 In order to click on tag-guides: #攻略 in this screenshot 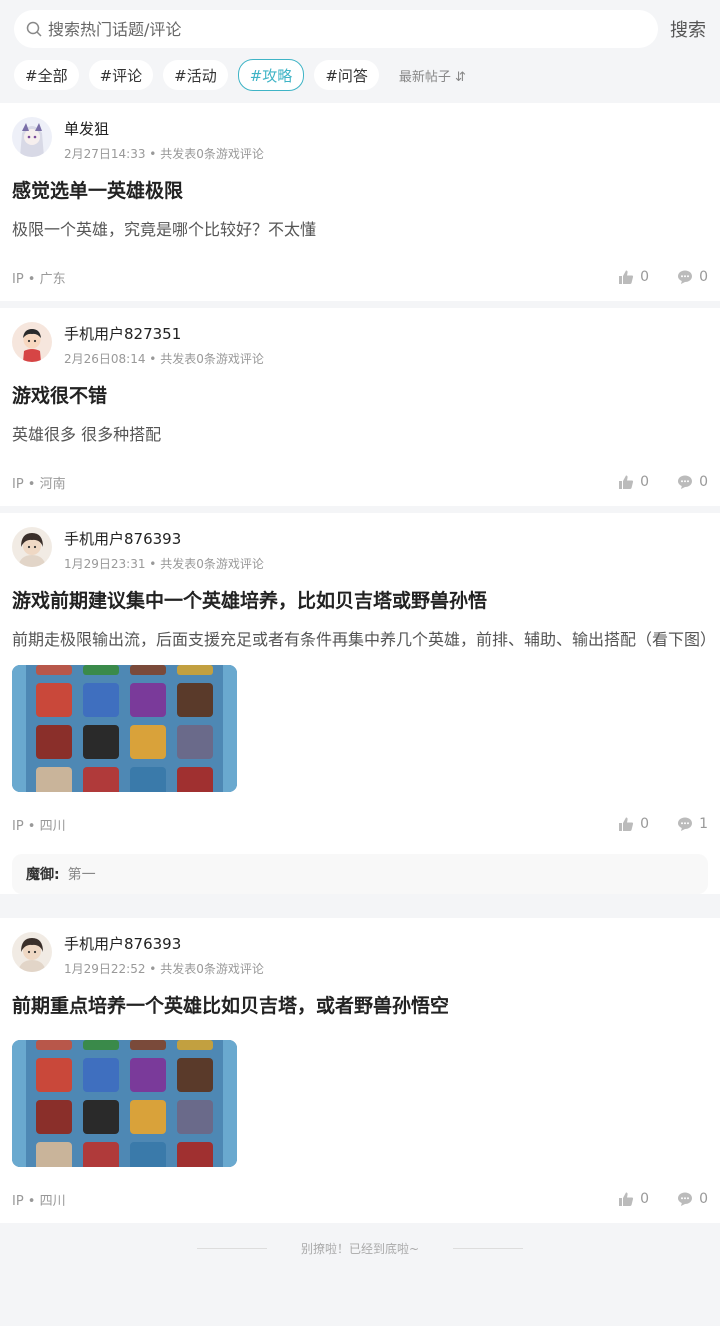, I will do `click(271, 75)`.